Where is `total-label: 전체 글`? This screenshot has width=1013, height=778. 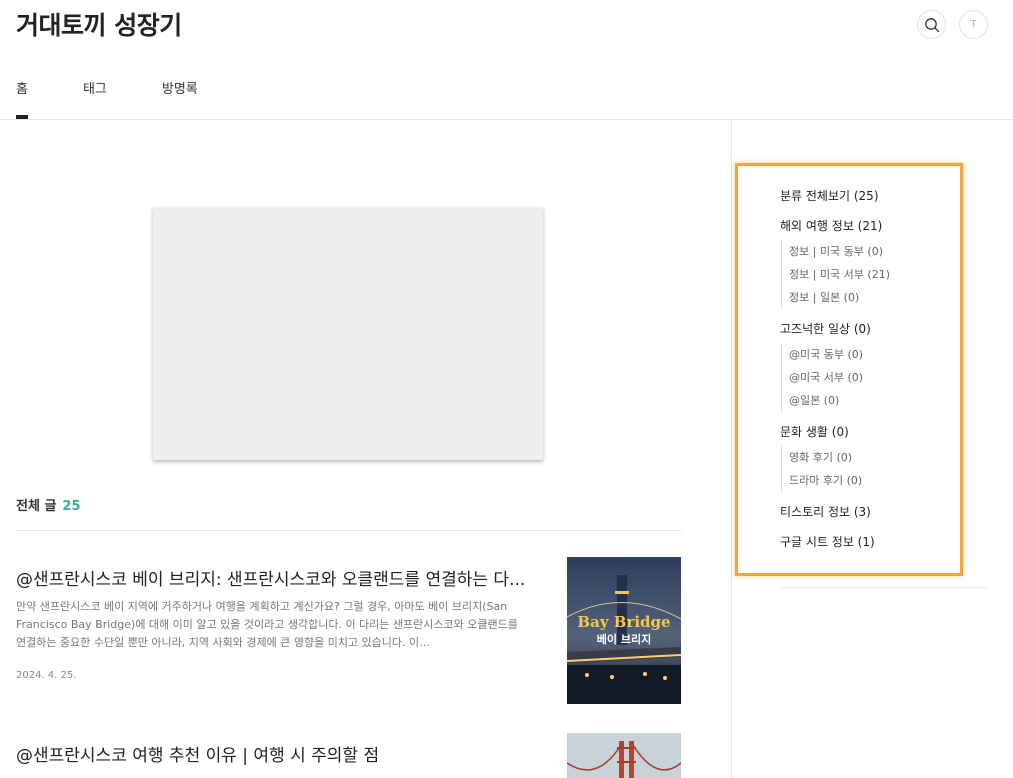
total-label: 전체 글 is located at coordinates (36, 506).